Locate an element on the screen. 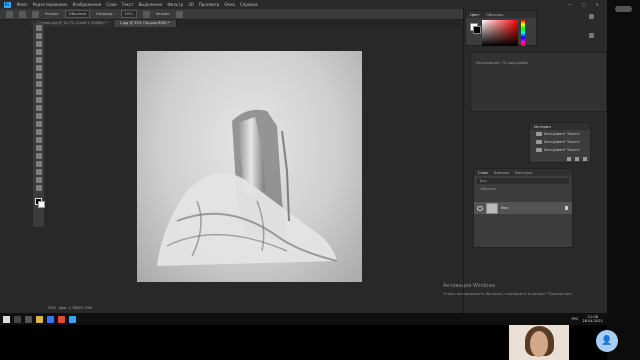 Image resolution: width=640 pixels, height=360 pixels. adjustments-icon is located at coordinates (591, 35).